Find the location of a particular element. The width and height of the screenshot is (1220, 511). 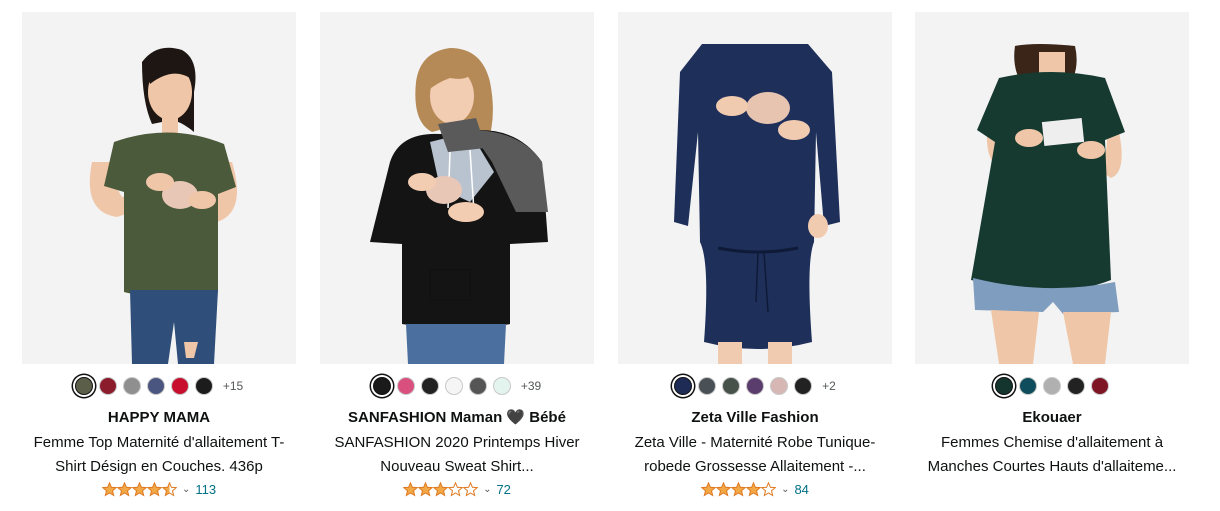

review-count: 72 is located at coordinates (503, 489).